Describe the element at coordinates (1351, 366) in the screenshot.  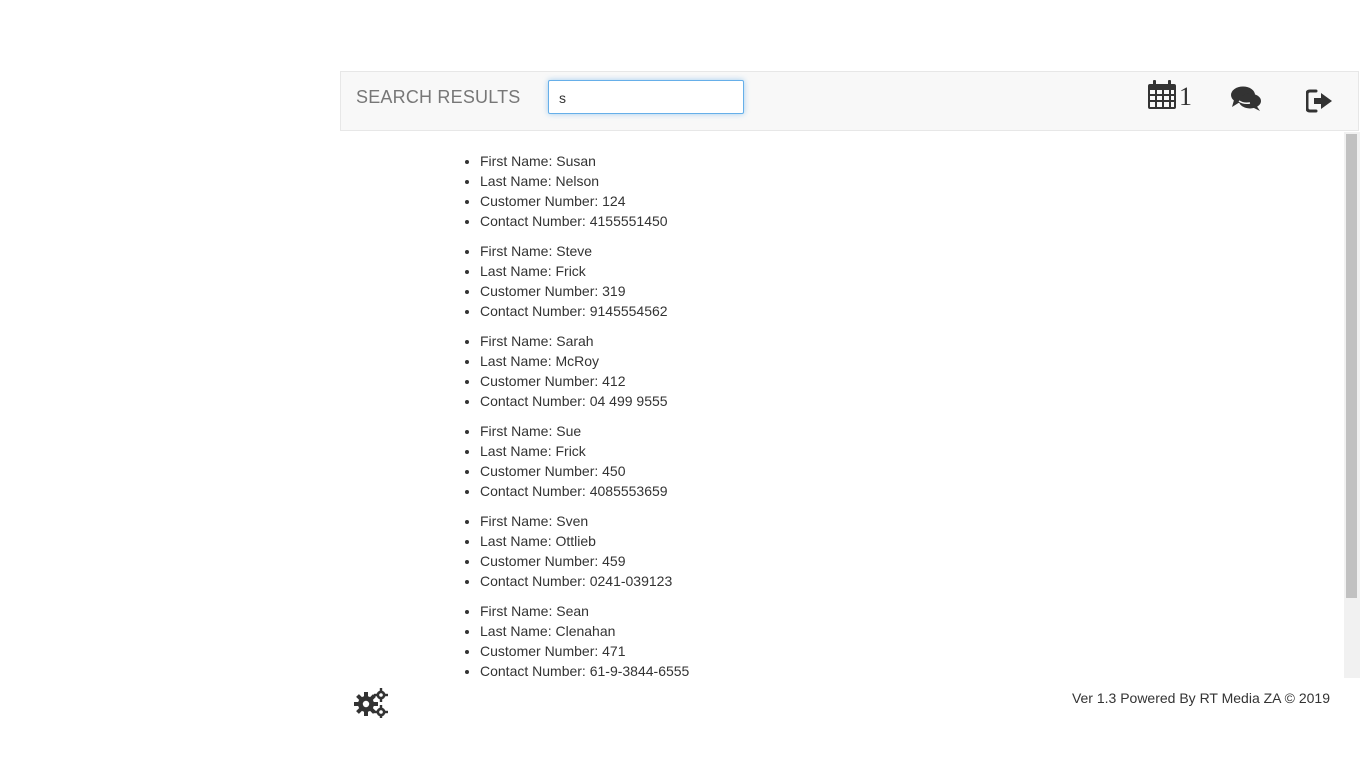
I see `scrollbar-thumb` at that location.